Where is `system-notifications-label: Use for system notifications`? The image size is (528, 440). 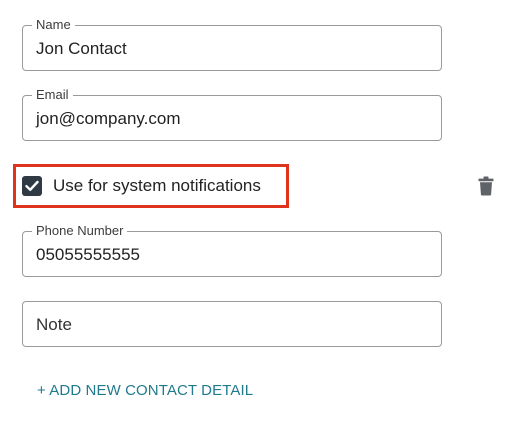
system-notifications-label: Use for system notifications is located at coordinates (157, 185).